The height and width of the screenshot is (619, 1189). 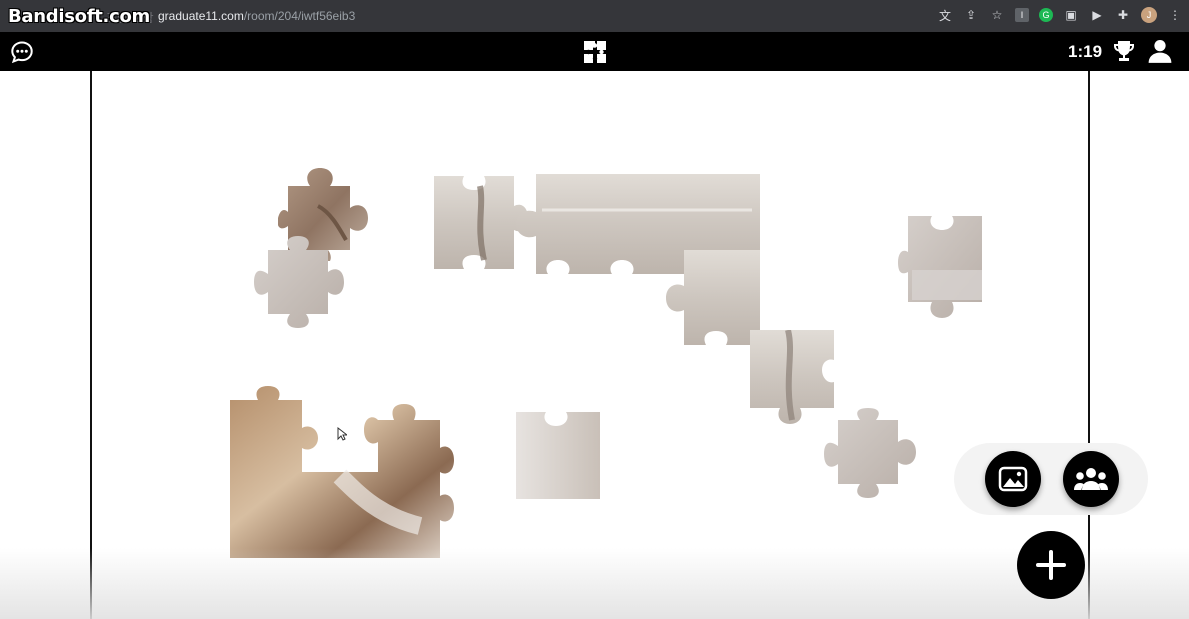 I want to click on user-icon, so click(x=1160, y=51).